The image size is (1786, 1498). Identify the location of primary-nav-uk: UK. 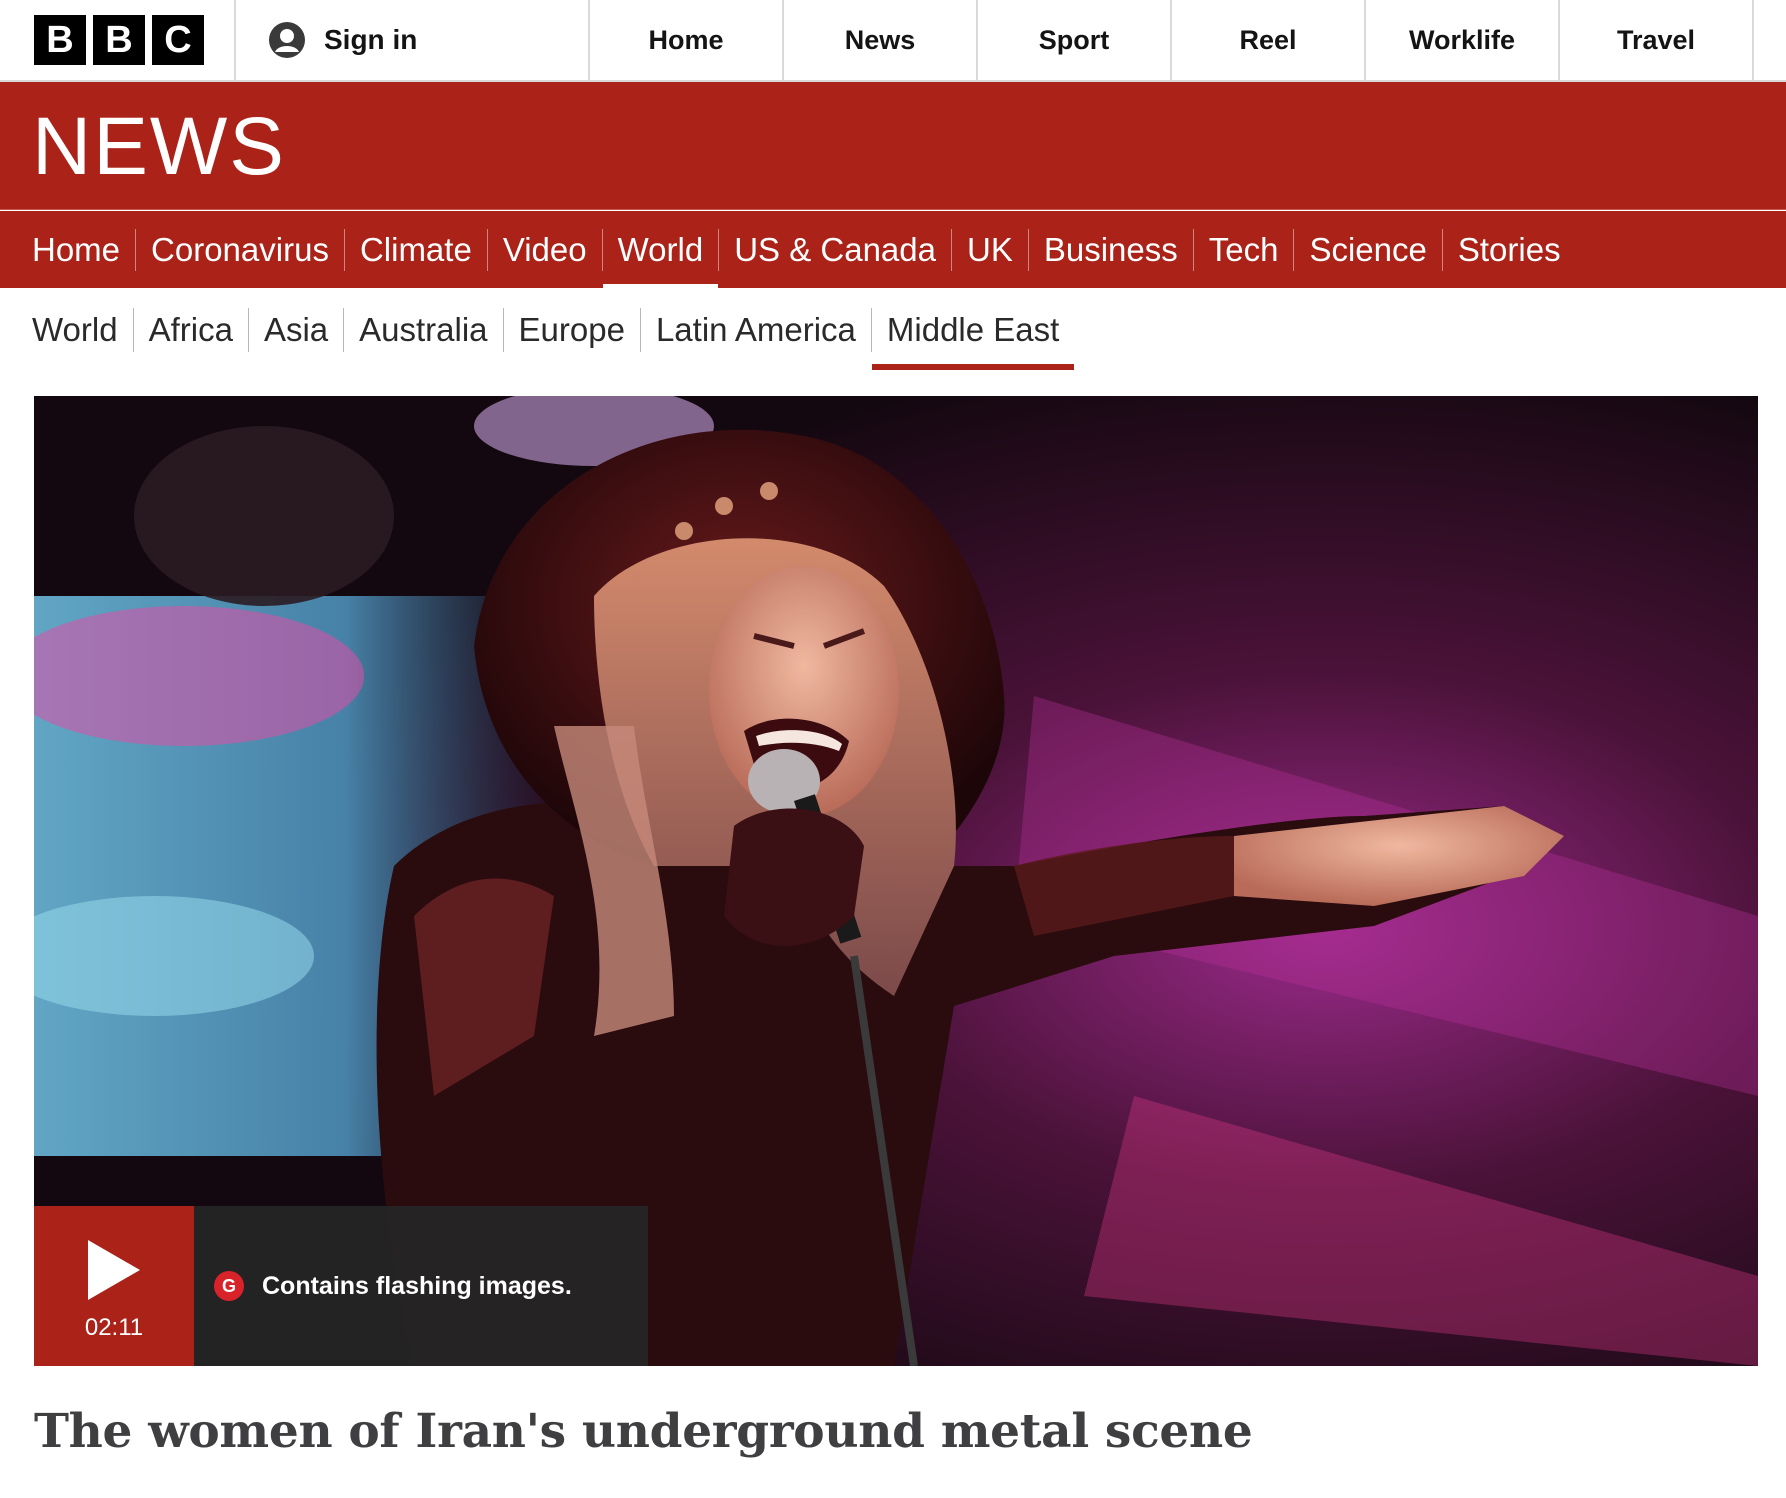
(989, 249).